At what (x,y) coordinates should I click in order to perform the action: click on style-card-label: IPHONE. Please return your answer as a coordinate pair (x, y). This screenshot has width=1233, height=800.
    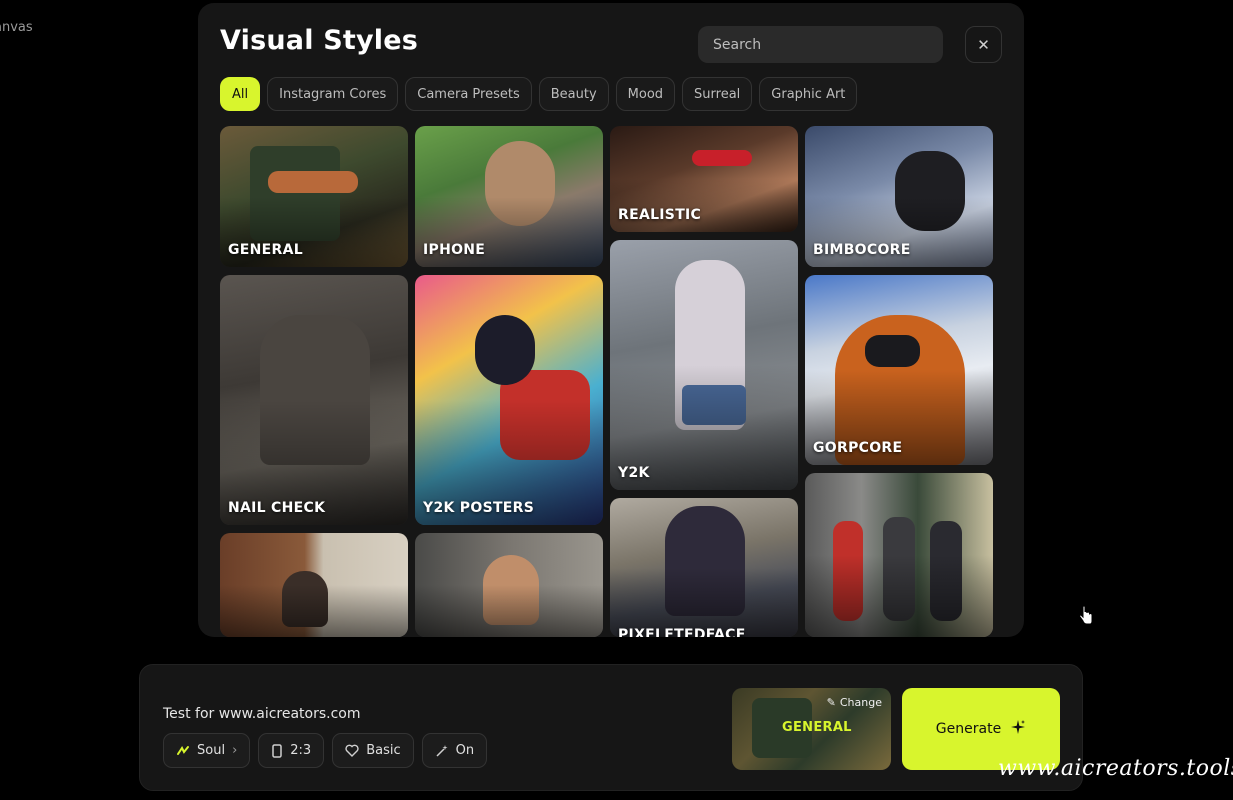
    Looking at the image, I should click on (454, 250).